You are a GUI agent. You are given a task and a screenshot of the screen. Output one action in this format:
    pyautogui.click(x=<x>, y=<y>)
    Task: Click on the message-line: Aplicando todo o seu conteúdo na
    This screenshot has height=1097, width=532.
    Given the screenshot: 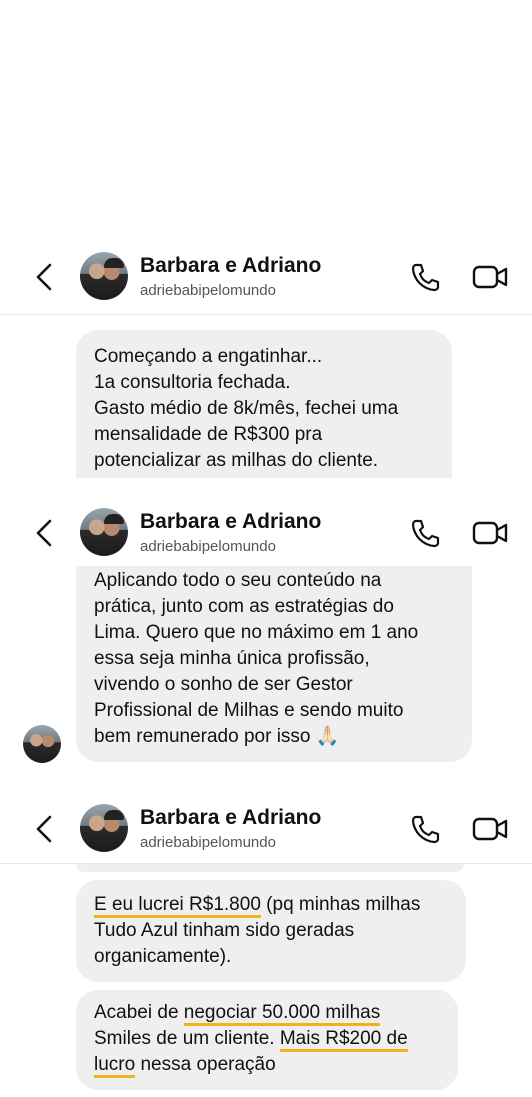 What is the action you would take?
    pyautogui.click(x=238, y=580)
    